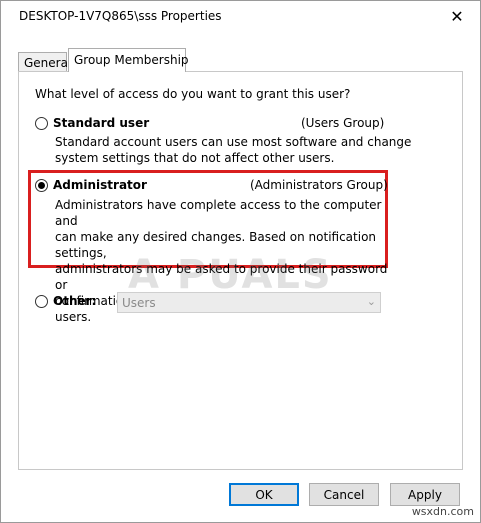  I want to click on corner-watermark: wsxdn.com, so click(442, 511).